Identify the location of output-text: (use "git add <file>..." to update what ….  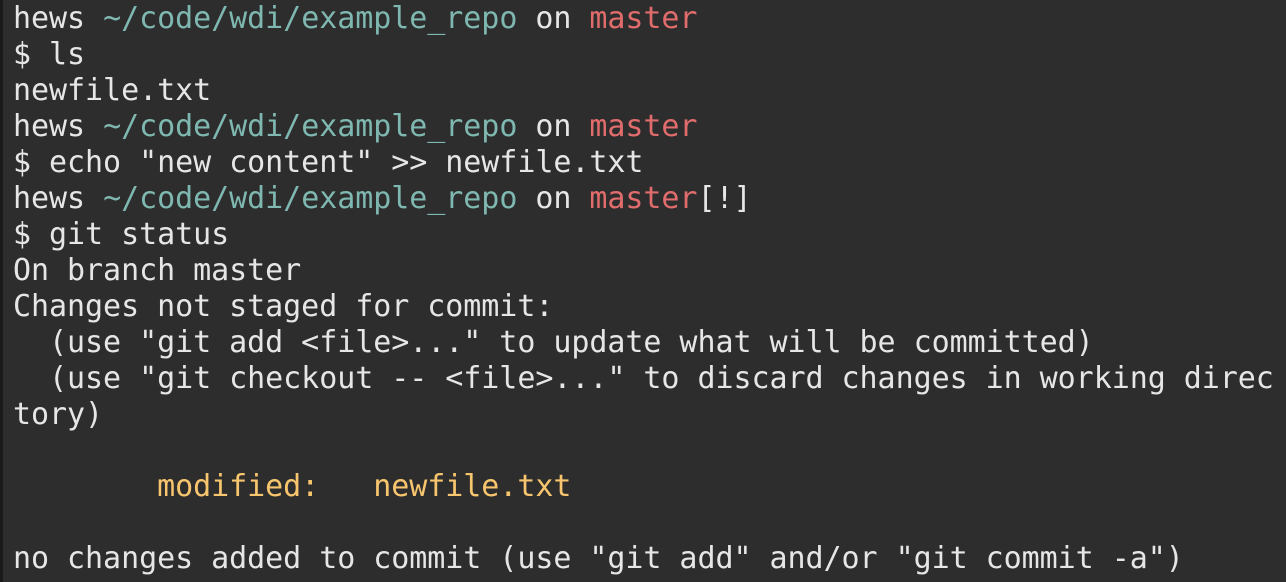
(553, 342).